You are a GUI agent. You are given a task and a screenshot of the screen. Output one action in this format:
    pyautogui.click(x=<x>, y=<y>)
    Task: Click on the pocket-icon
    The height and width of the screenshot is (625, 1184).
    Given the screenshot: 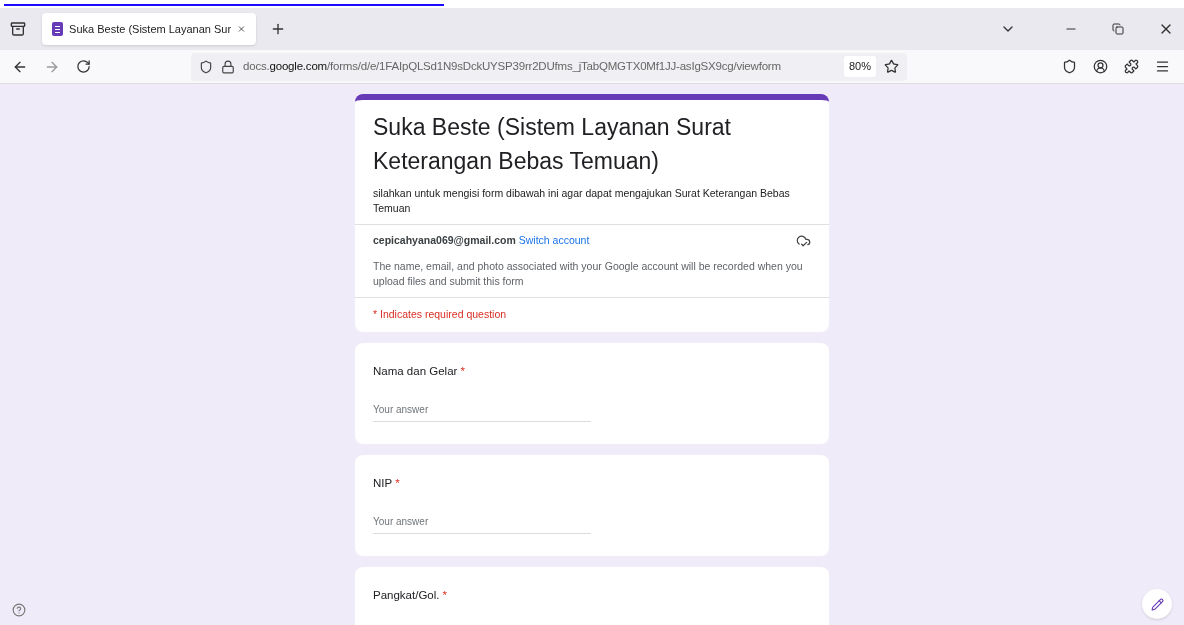 What is the action you would take?
    pyautogui.click(x=1069, y=66)
    